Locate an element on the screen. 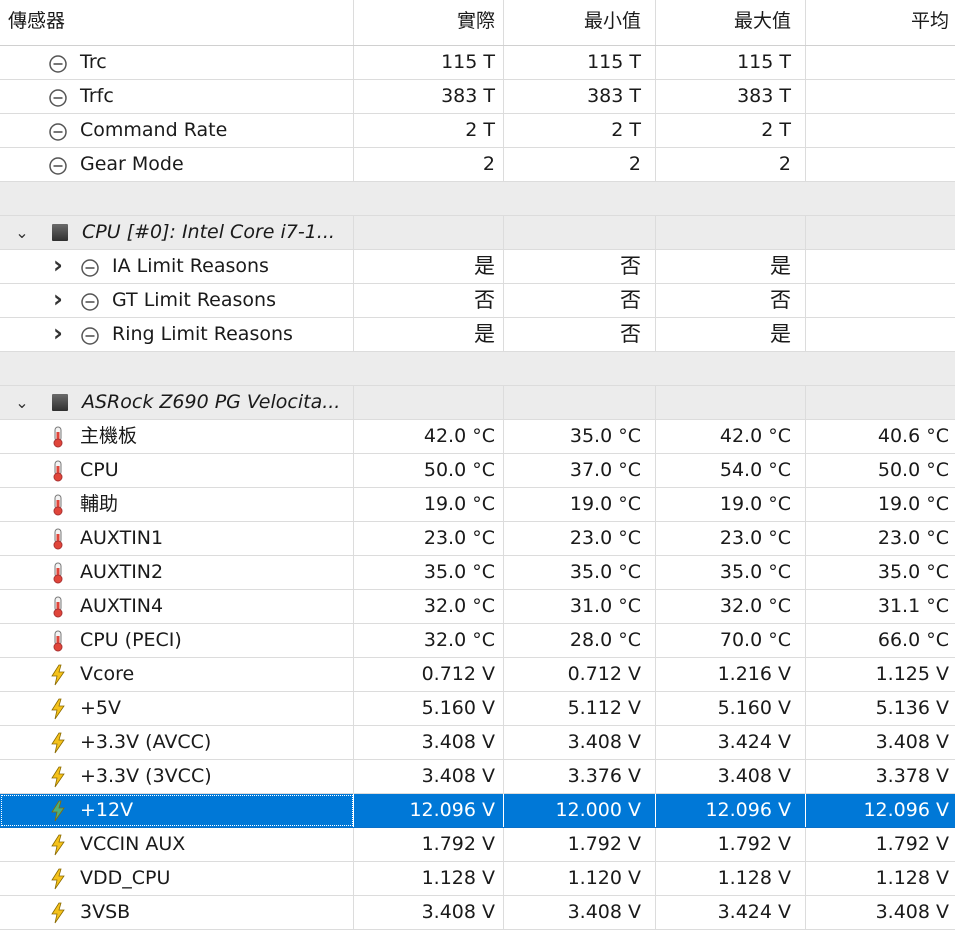 The width and height of the screenshot is (955, 946). value-max: 1.128 V is located at coordinates (731, 878).